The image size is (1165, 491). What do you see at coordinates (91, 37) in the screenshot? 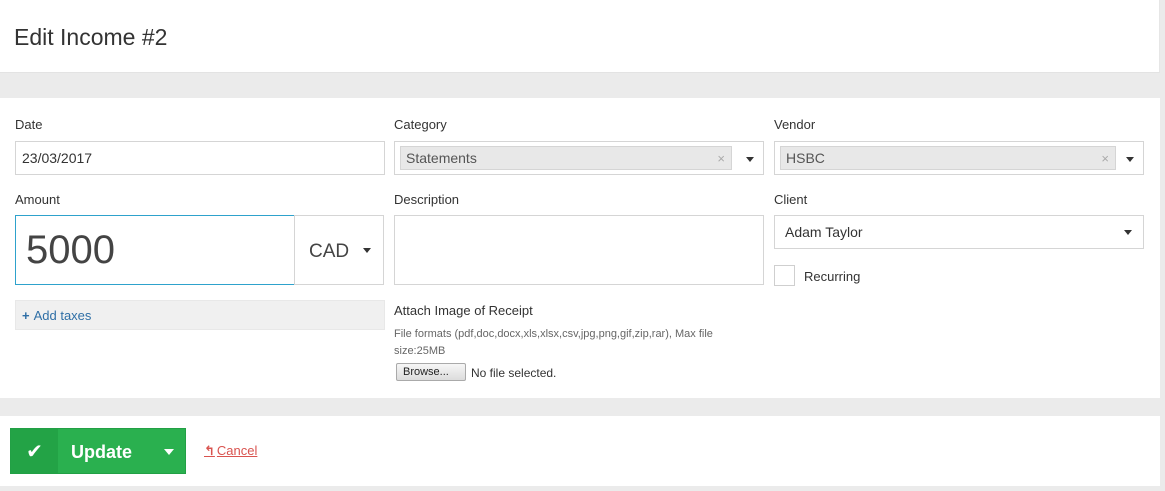
I see `page-title: Edit Income #2` at bounding box center [91, 37].